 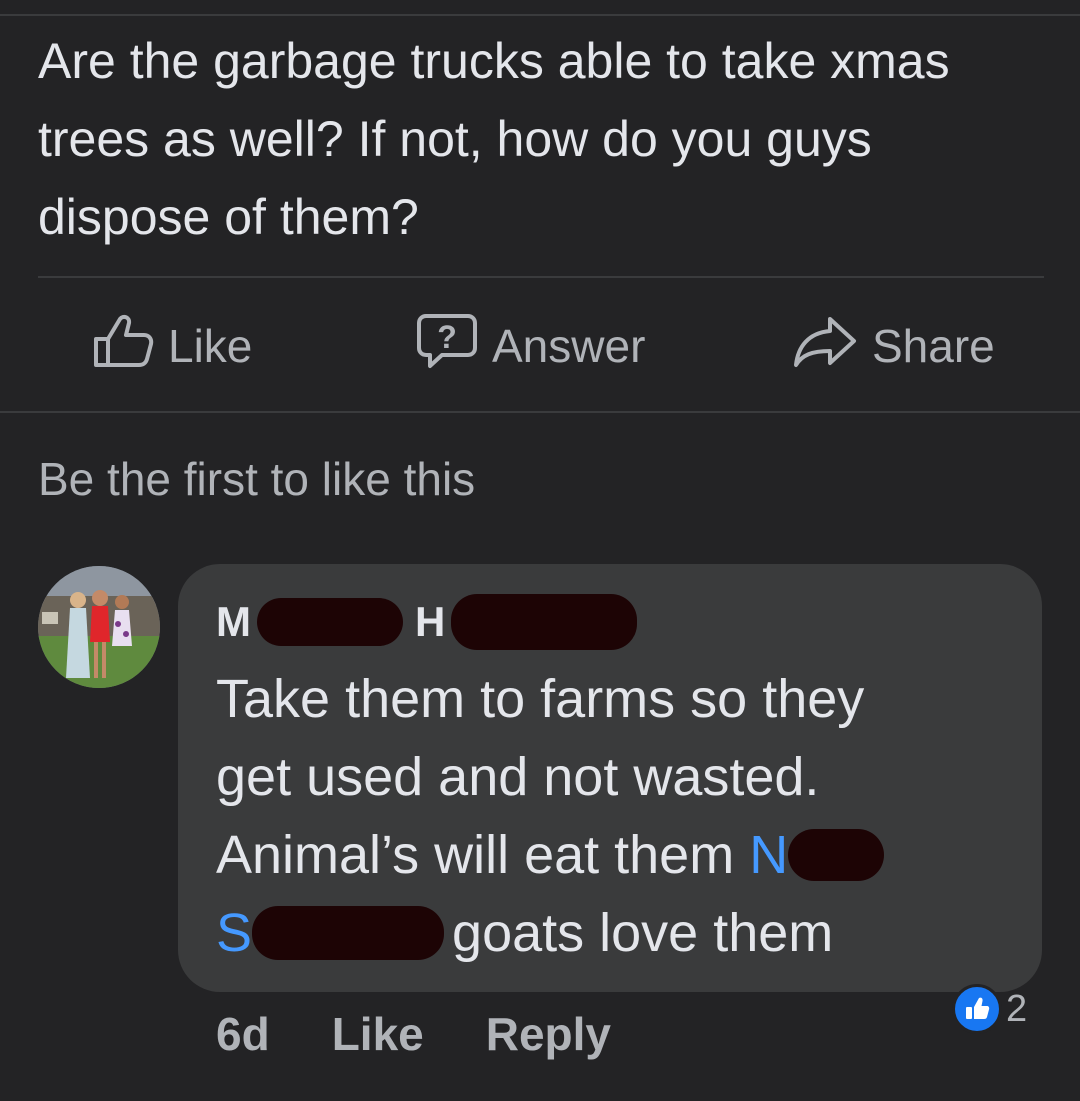 What do you see at coordinates (540, 699) in the screenshot?
I see `comment-line-1: Take them to farms so they` at bounding box center [540, 699].